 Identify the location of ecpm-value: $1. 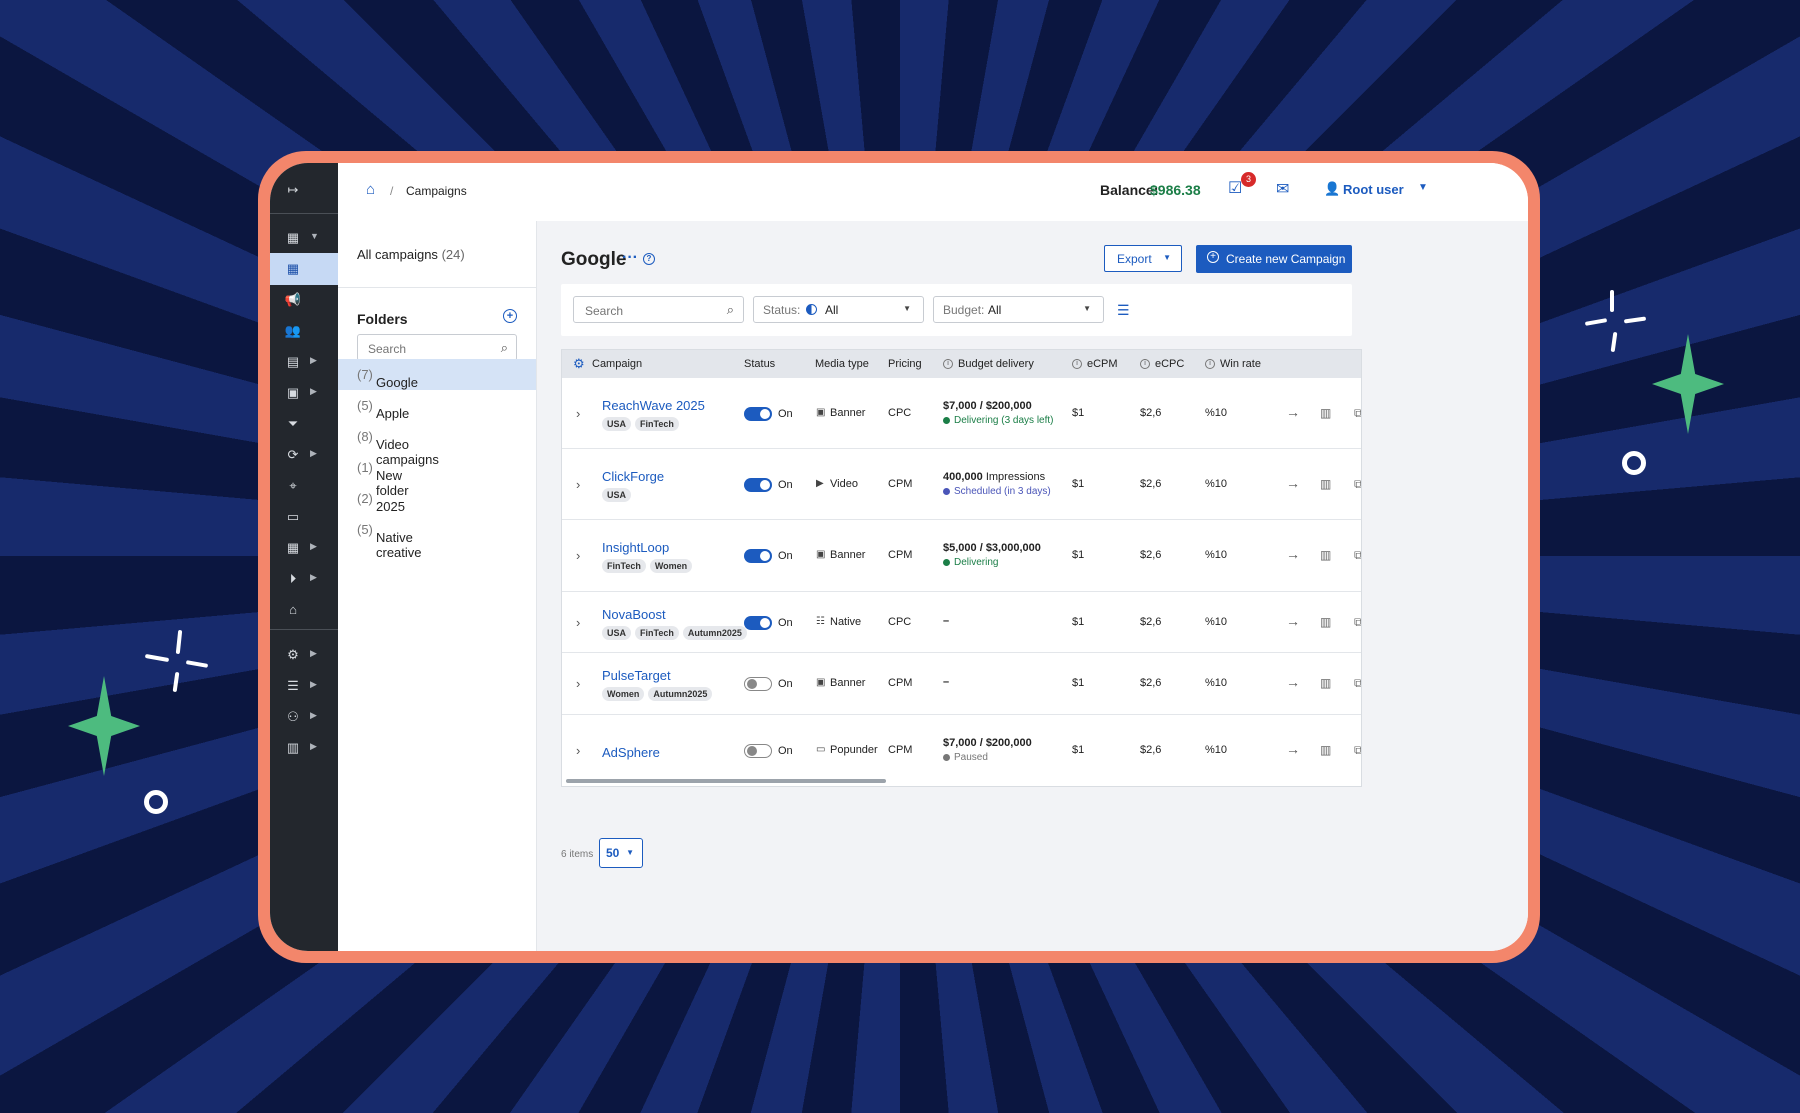
(1078, 413).